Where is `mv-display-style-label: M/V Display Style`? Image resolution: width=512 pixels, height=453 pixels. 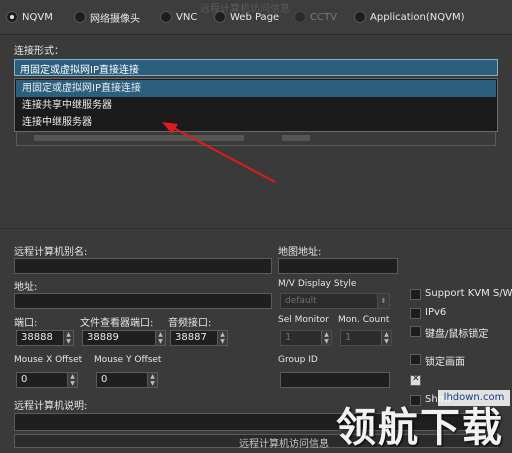
mv-display-style-label: M/V Display Style is located at coordinates (317, 284).